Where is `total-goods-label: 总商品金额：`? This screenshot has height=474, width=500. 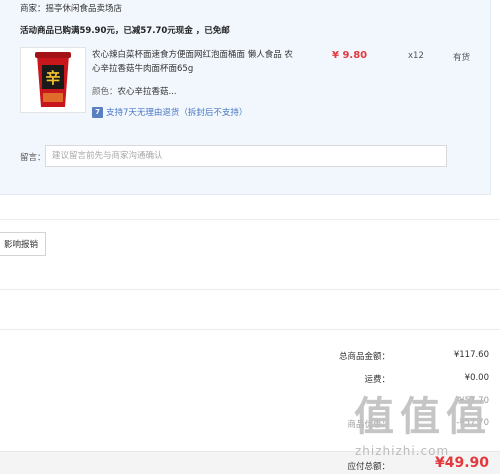
total-goods-label: 总商品金额： is located at coordinates (364, 357).